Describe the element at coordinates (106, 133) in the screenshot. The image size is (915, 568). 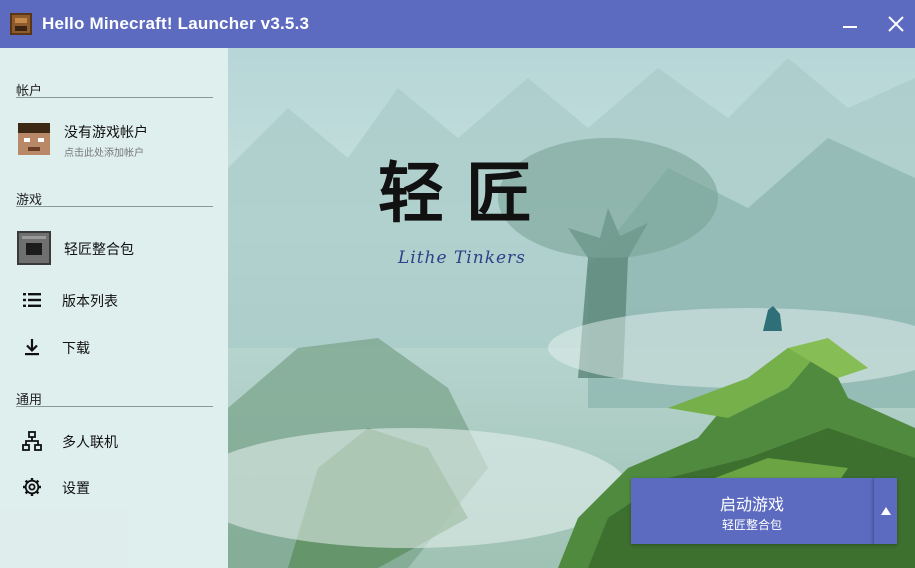
I see `account-name: 没有游戏帐户` at that location.